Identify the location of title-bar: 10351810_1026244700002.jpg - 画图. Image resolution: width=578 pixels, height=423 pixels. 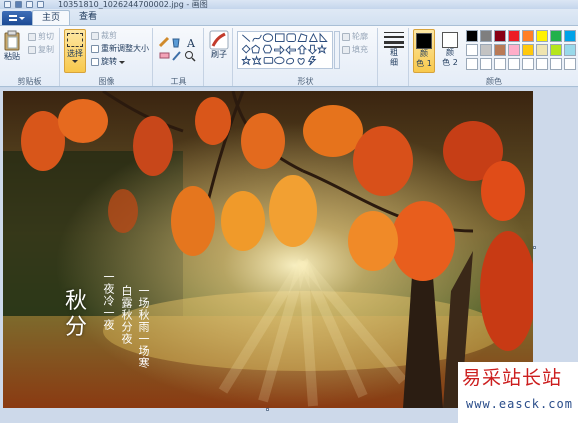
(289, 4).